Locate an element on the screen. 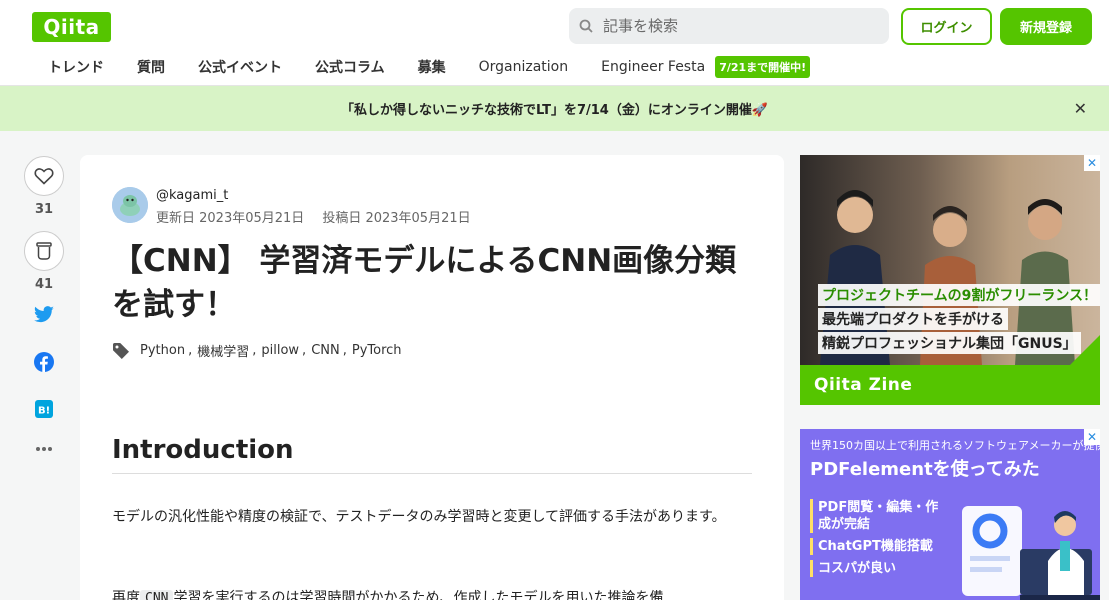 The image size is (1109, 600). like-button is located at coordinates (44, 176).